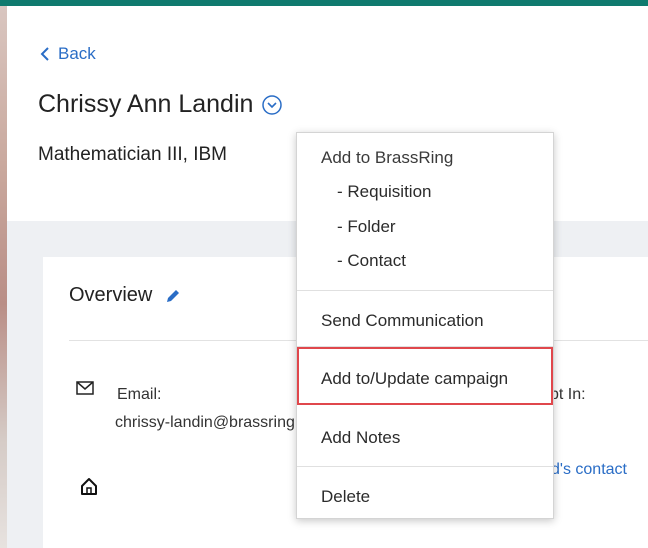 The width and height of the screenshot is (648, 548). I want to click on menu-item-send-communication: Send Communication, so click(402, 321).